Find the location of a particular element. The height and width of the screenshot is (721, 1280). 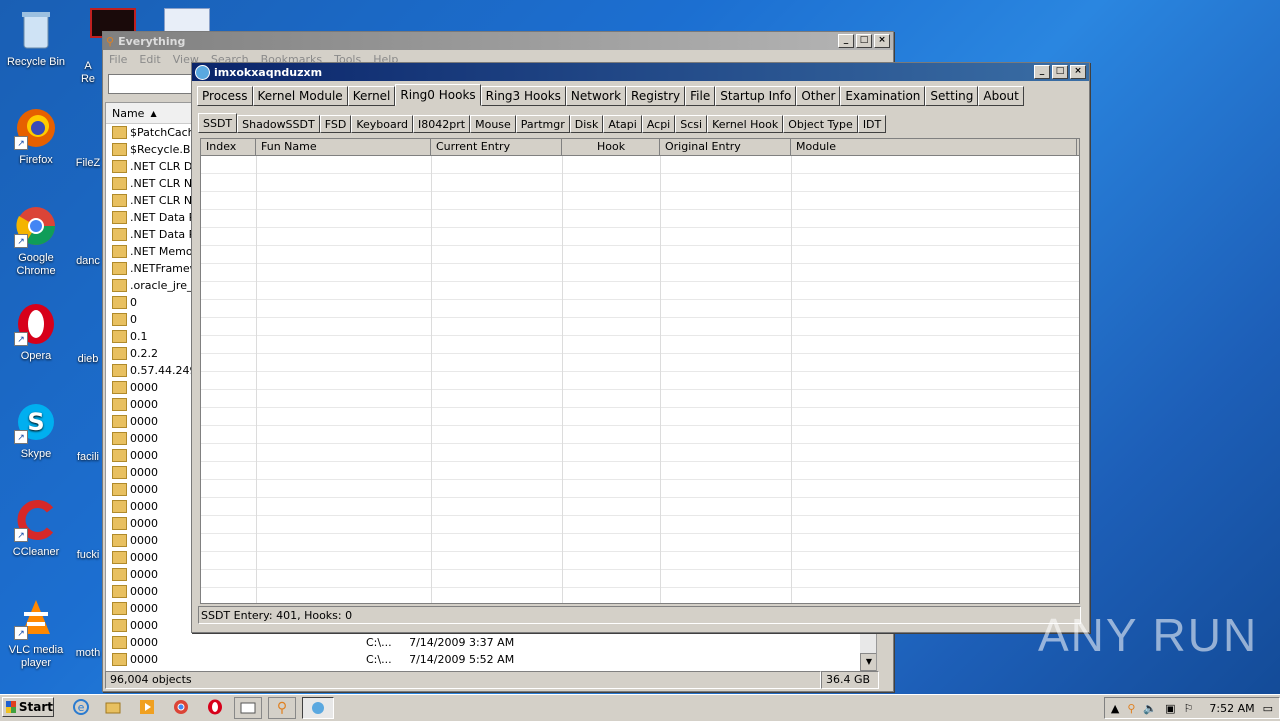

subtab-scsi: Scsi is located at coordinates (691, 124).